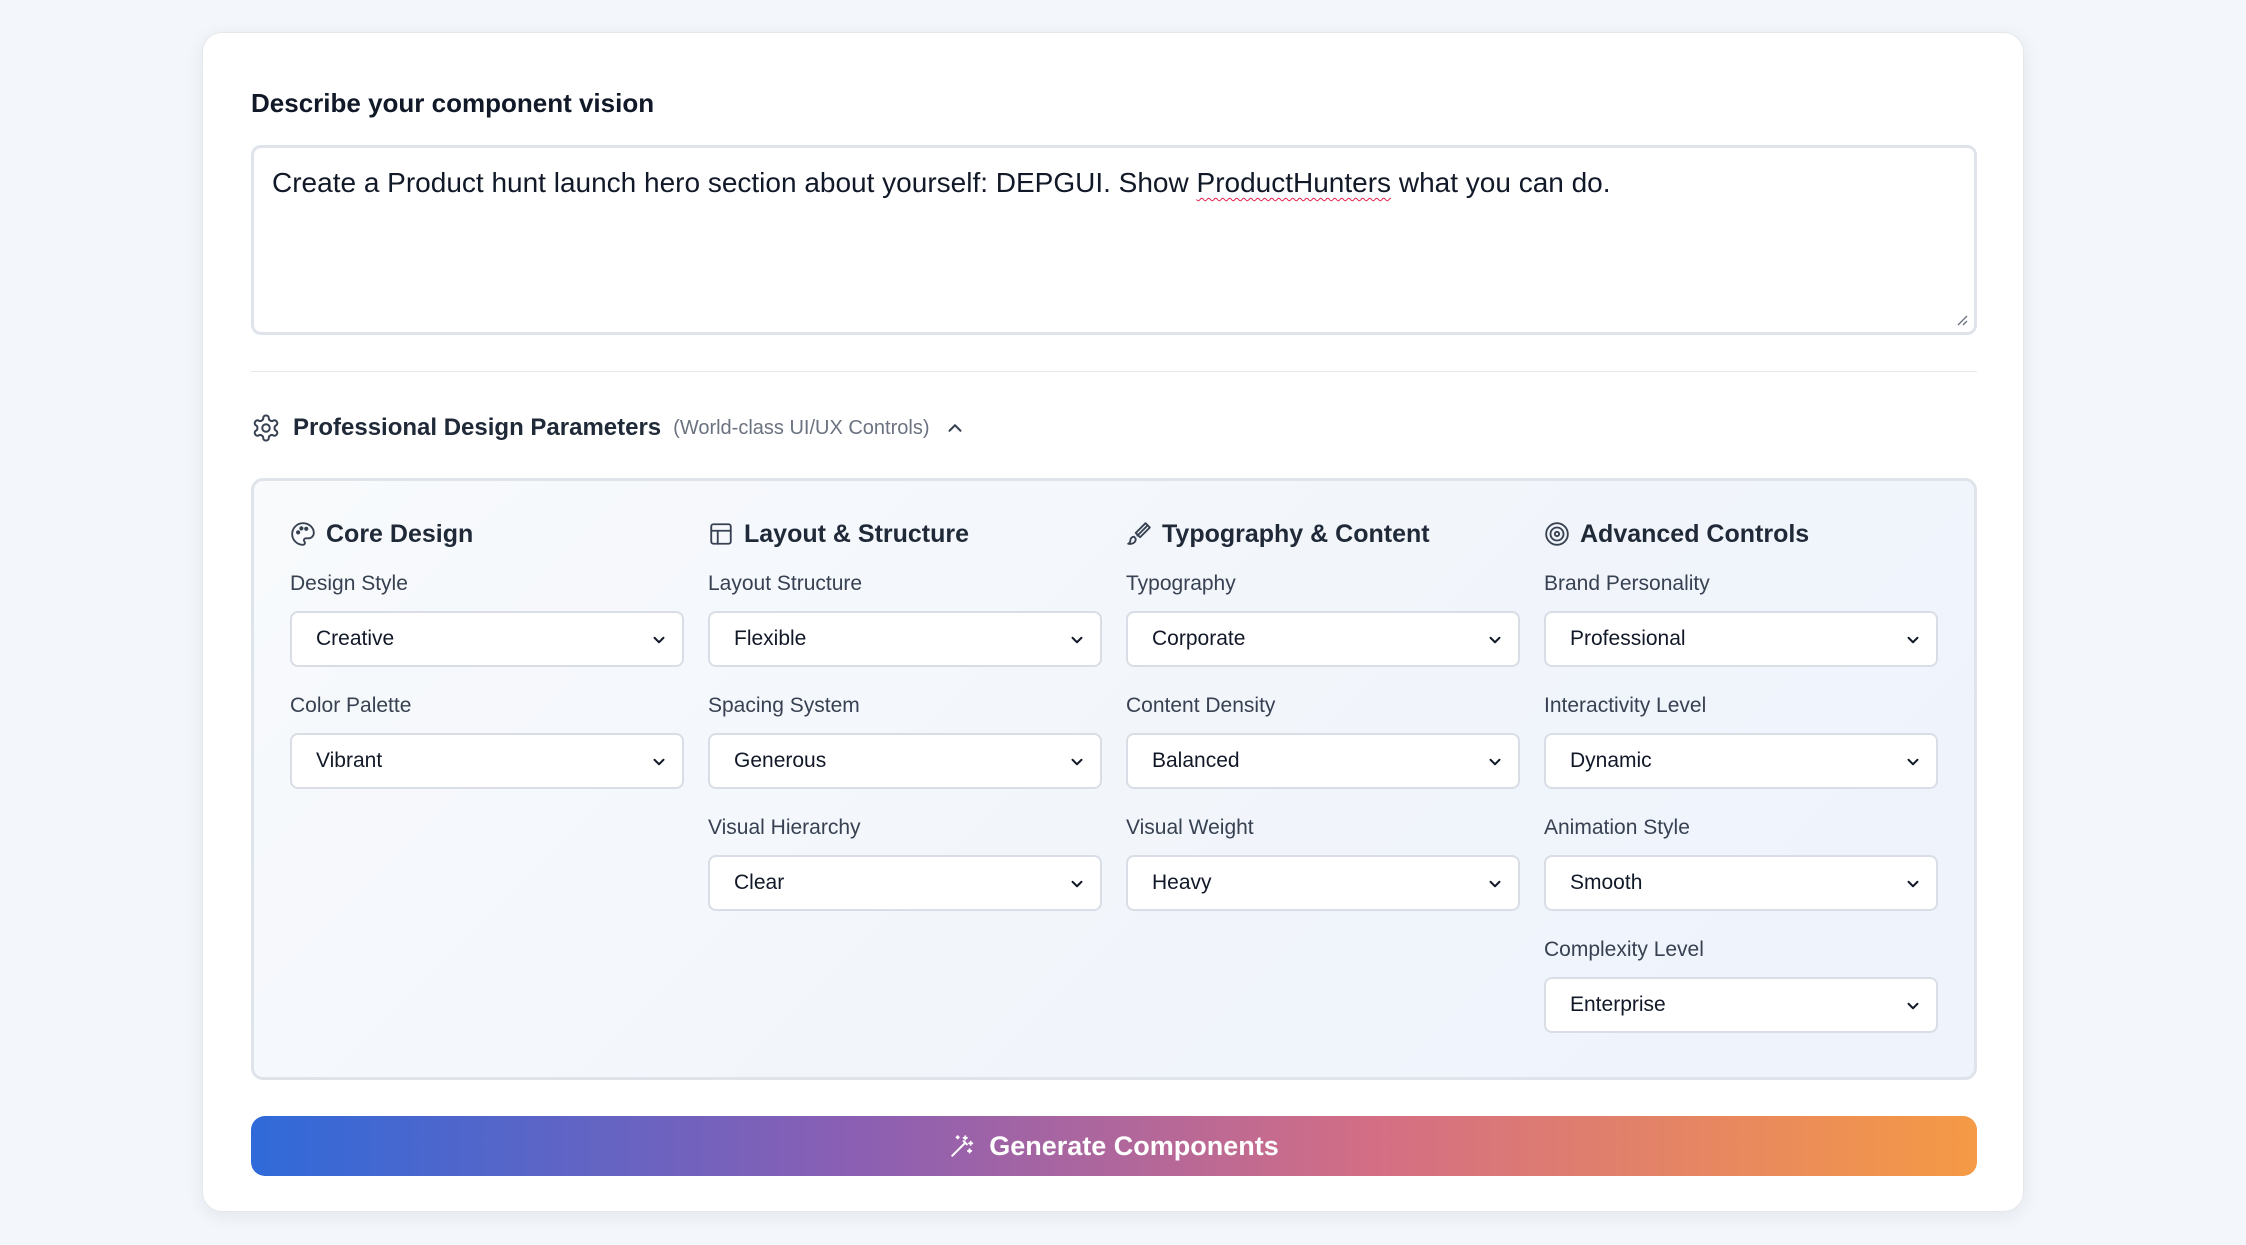 This screenshot has height=1245, width=2246. I want to click on column-header: Typography & Content, so click(1323, 534).